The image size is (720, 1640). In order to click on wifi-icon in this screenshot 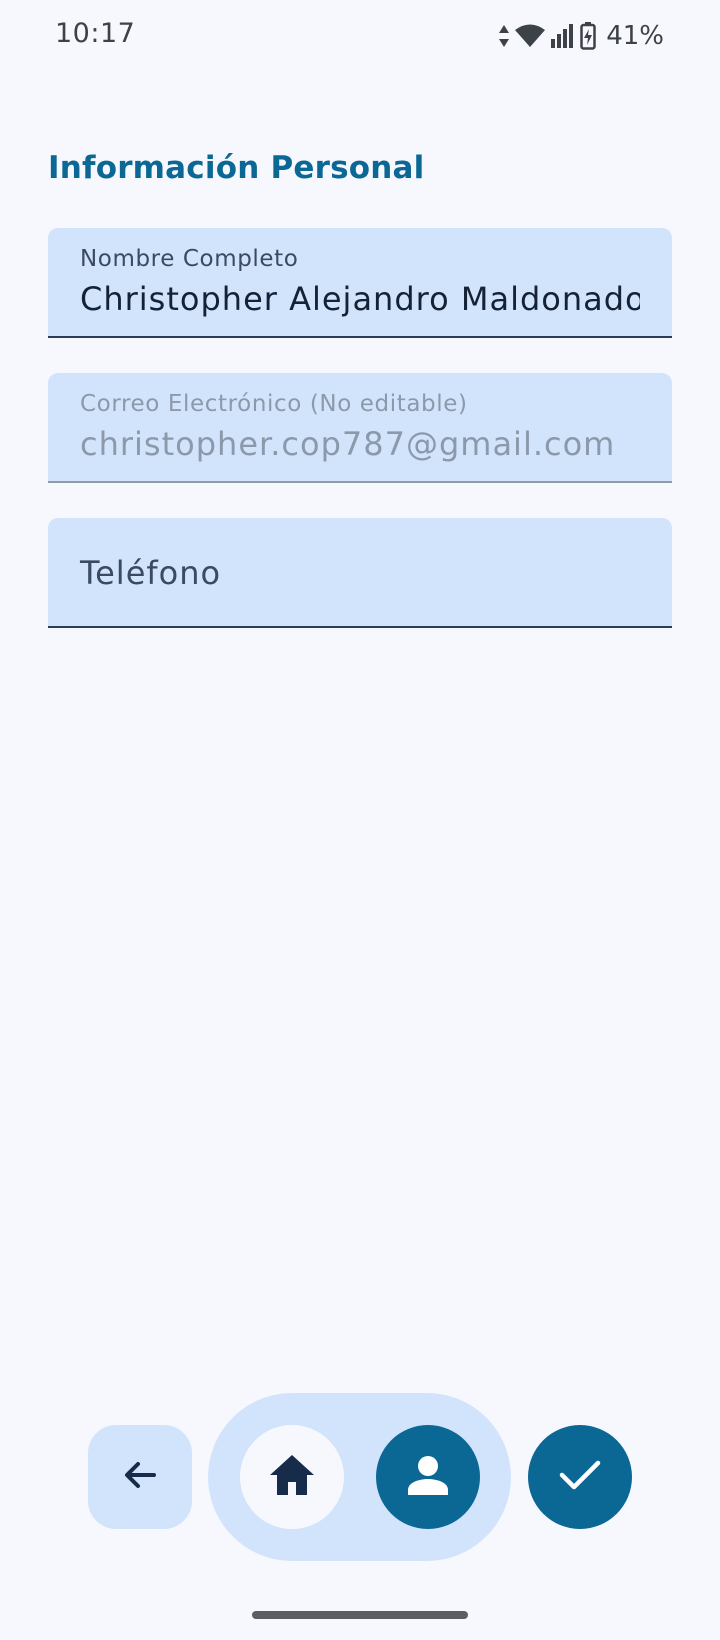, I will do `click(530, 36)`.